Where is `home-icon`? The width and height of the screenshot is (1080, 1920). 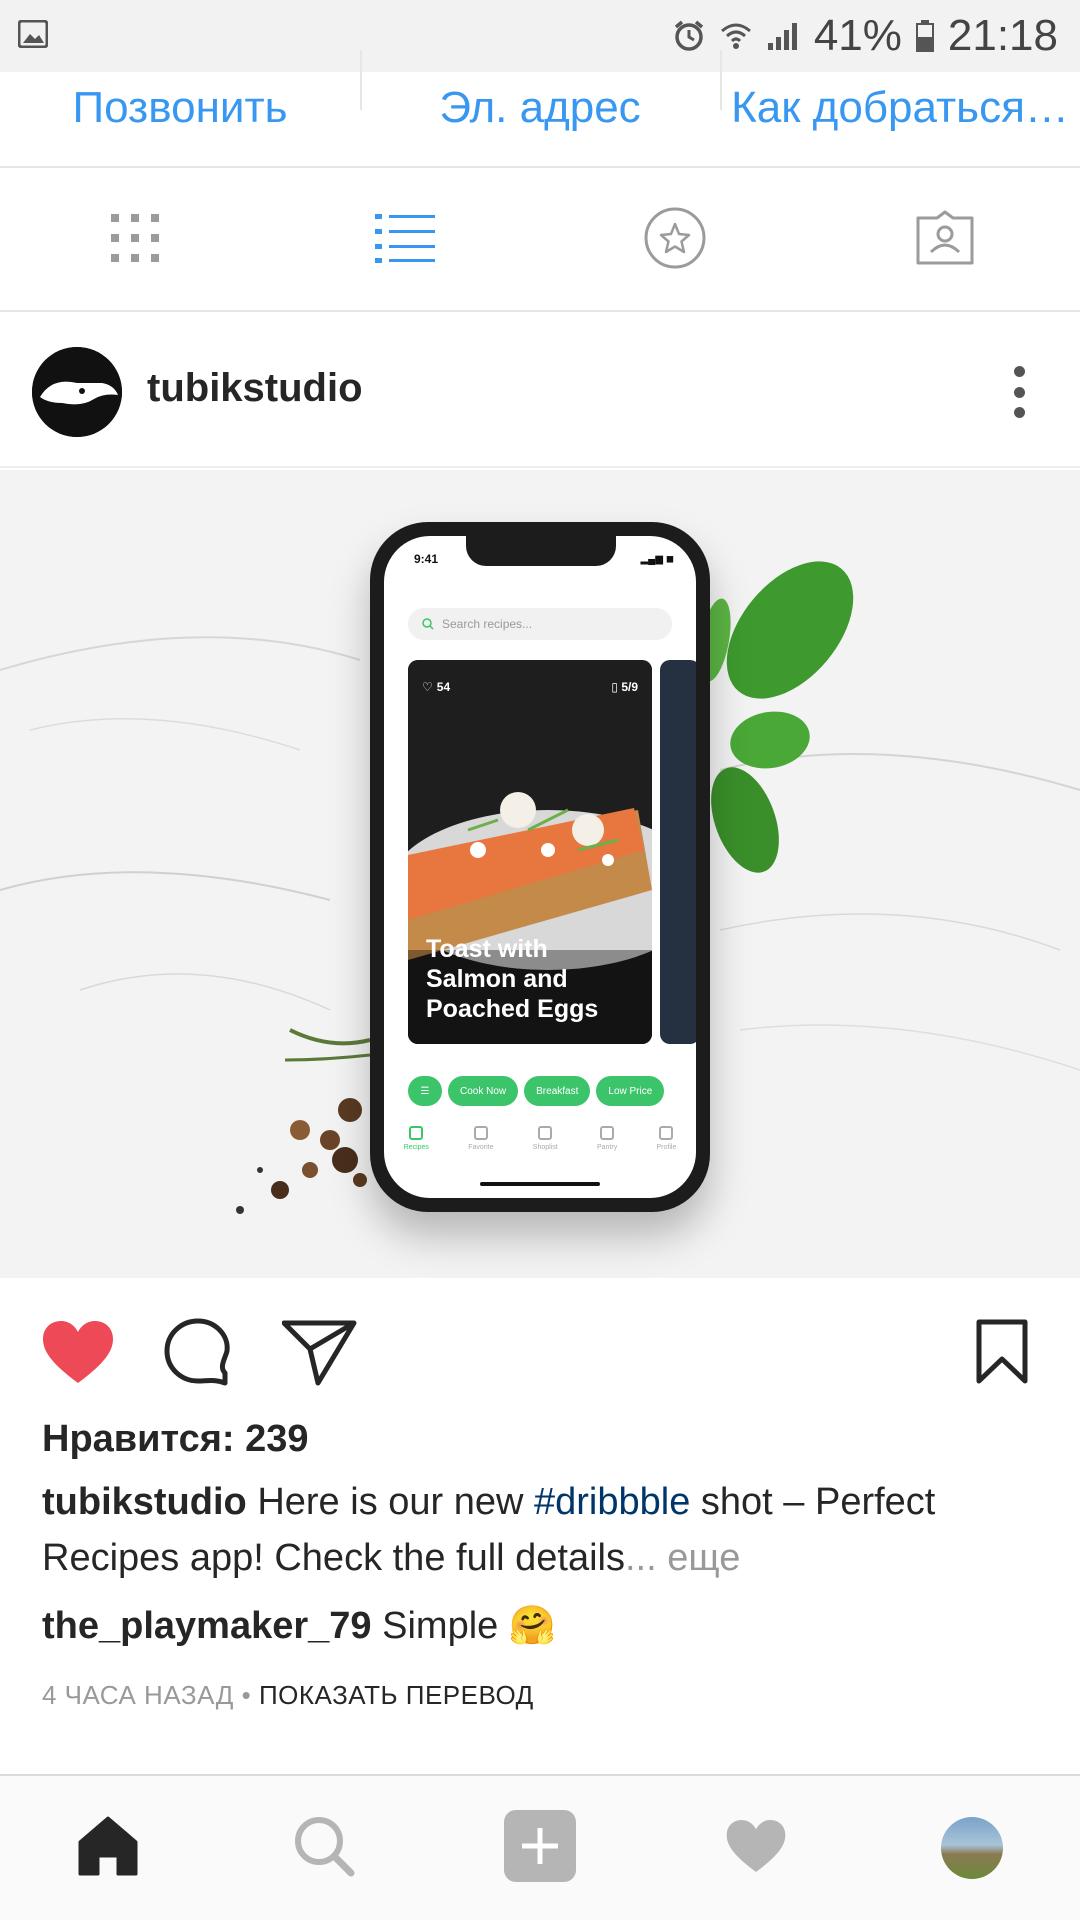
home-icon is located at coordinates (108, 1848).